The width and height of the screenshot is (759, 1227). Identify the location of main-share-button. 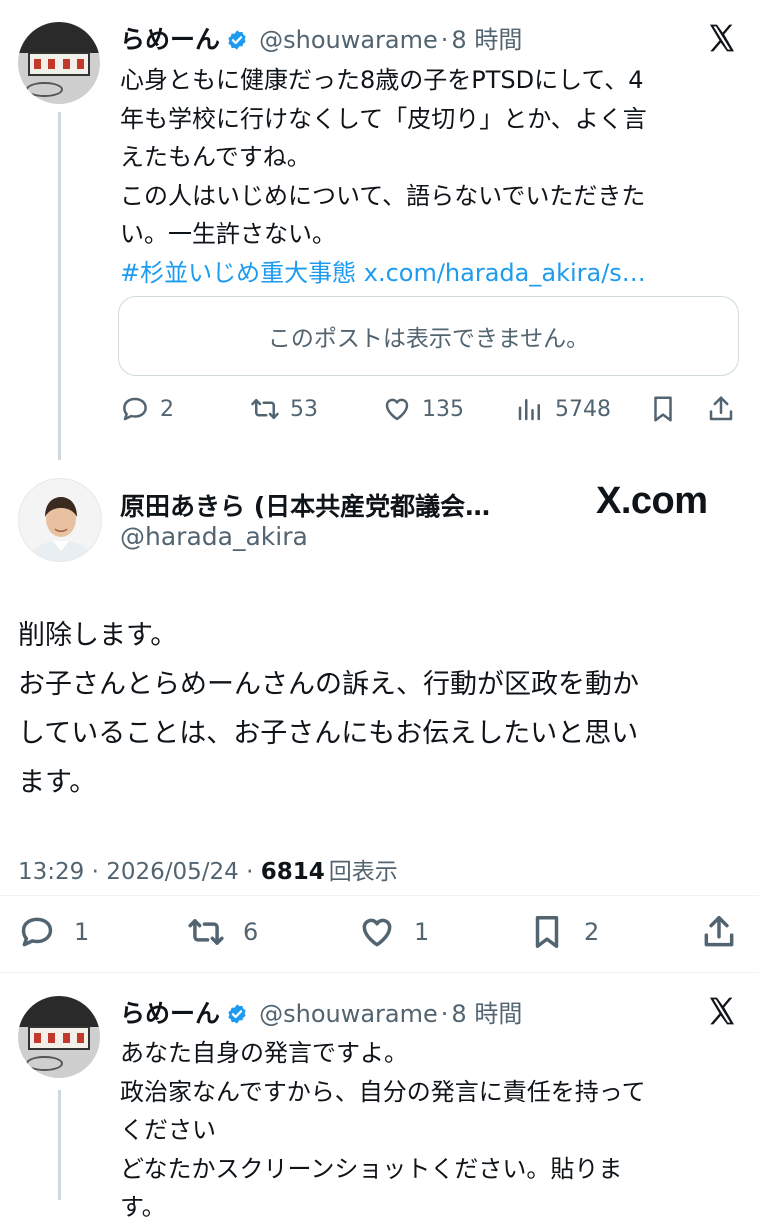
(728, 932).